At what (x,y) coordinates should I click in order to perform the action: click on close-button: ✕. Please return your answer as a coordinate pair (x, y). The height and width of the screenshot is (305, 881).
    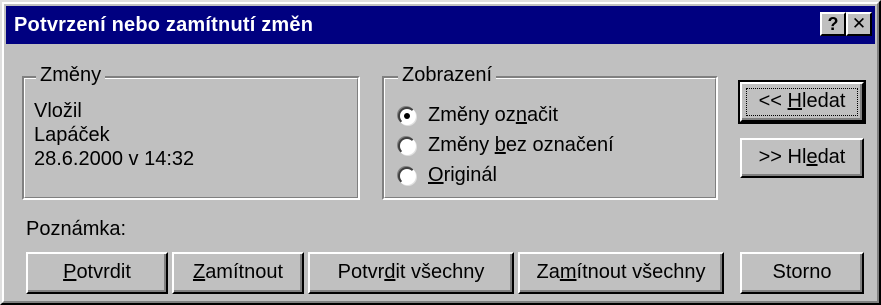
    Looking at the image, I should click on (859, 24).